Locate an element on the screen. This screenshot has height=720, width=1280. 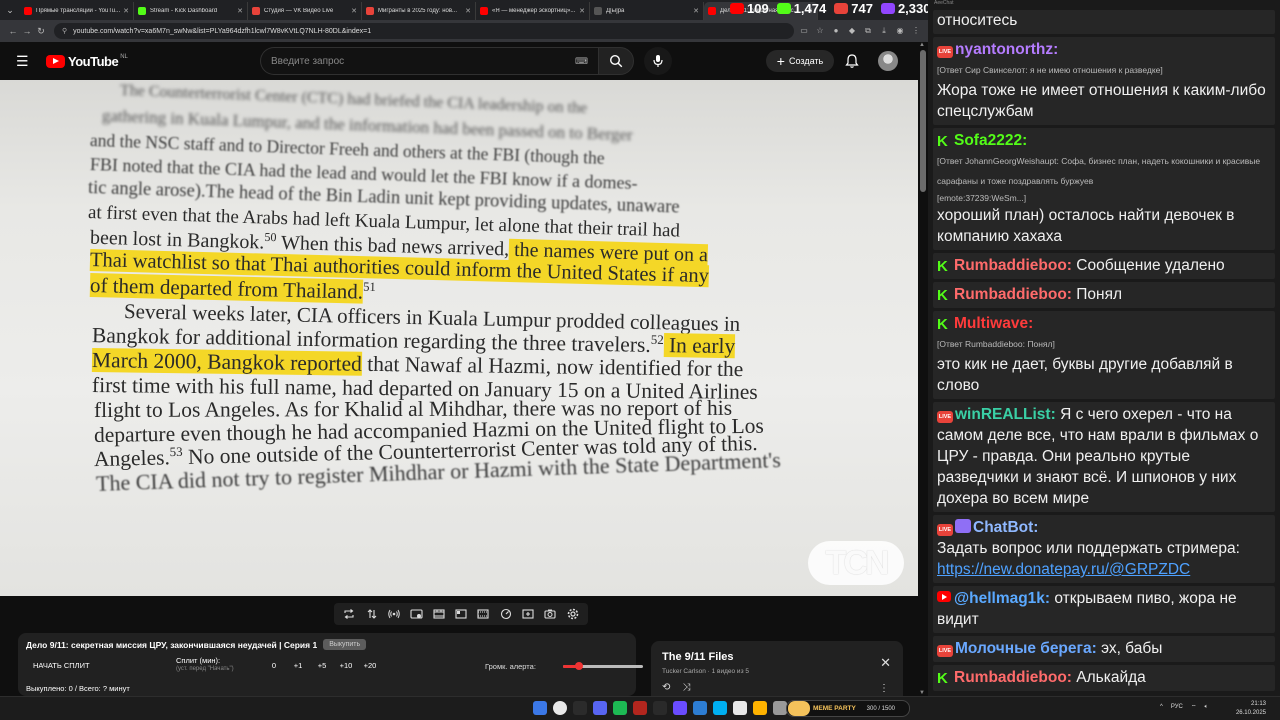
account-avatar is located at coordinates (888, 61).